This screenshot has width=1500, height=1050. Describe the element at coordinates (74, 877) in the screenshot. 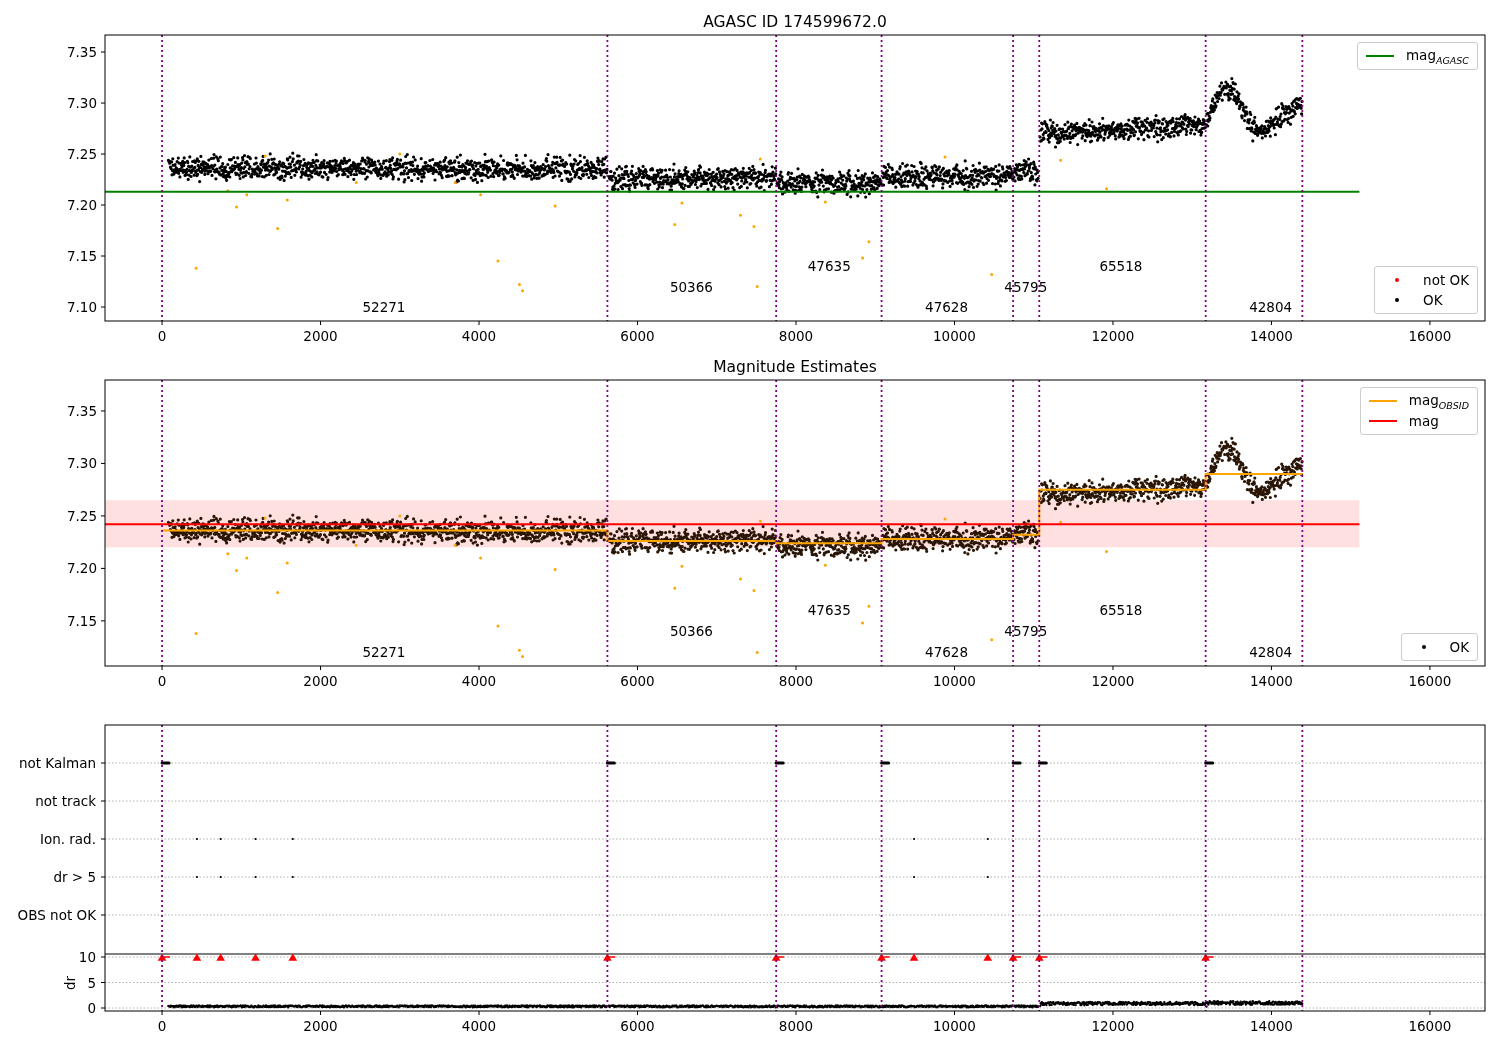

I see `y-tick-label: dr > 5` at that location.